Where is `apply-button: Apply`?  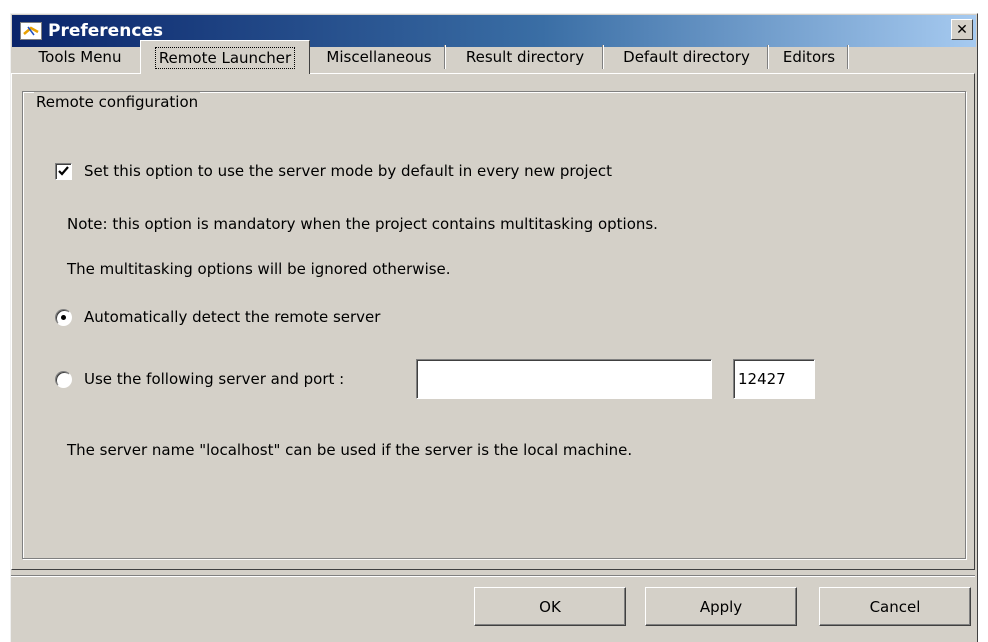
apply-button: Apply is located at coordinates (721, 606).